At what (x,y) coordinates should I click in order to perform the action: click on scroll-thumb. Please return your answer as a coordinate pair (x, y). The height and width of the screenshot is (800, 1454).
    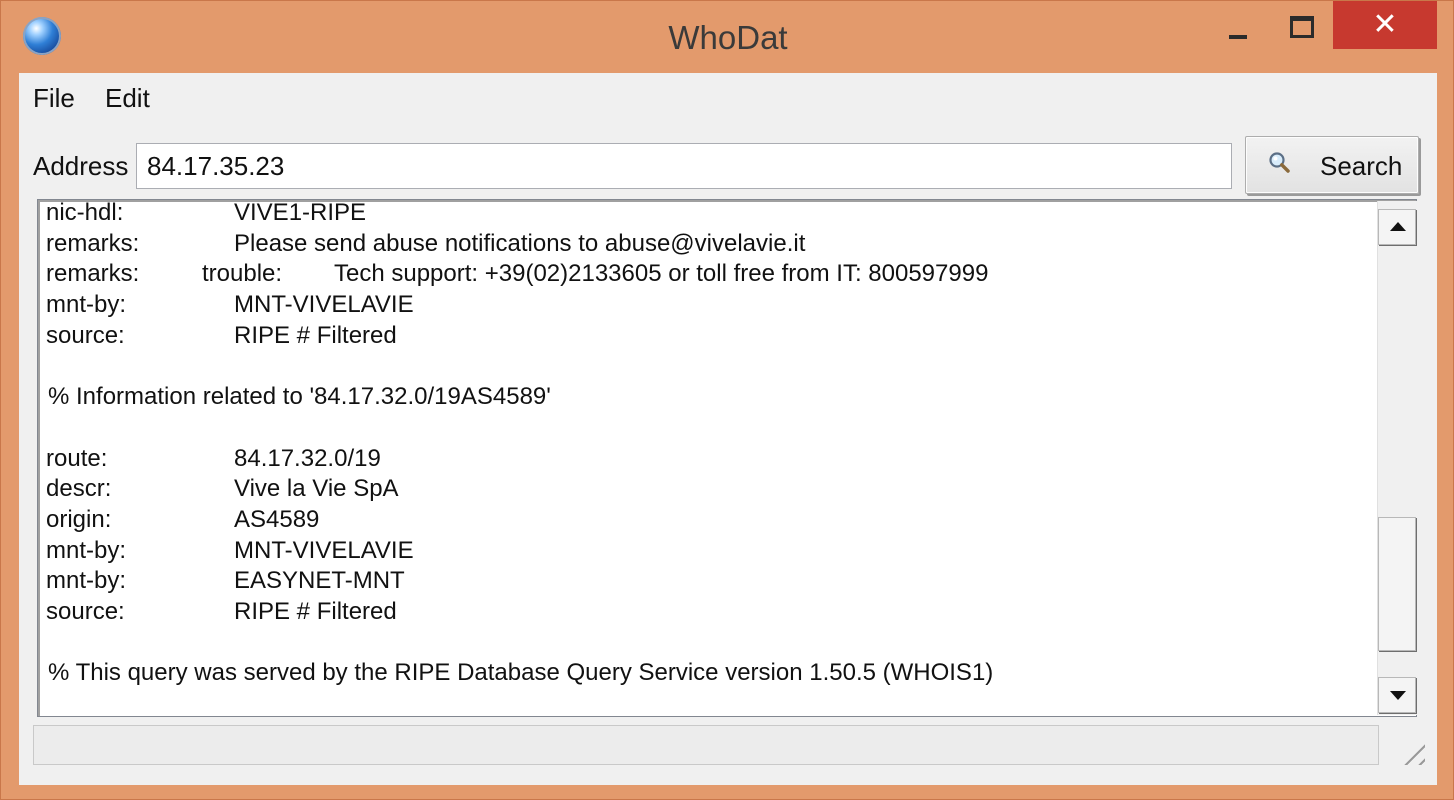
    Looking at the image, I should click on (1397, 584).